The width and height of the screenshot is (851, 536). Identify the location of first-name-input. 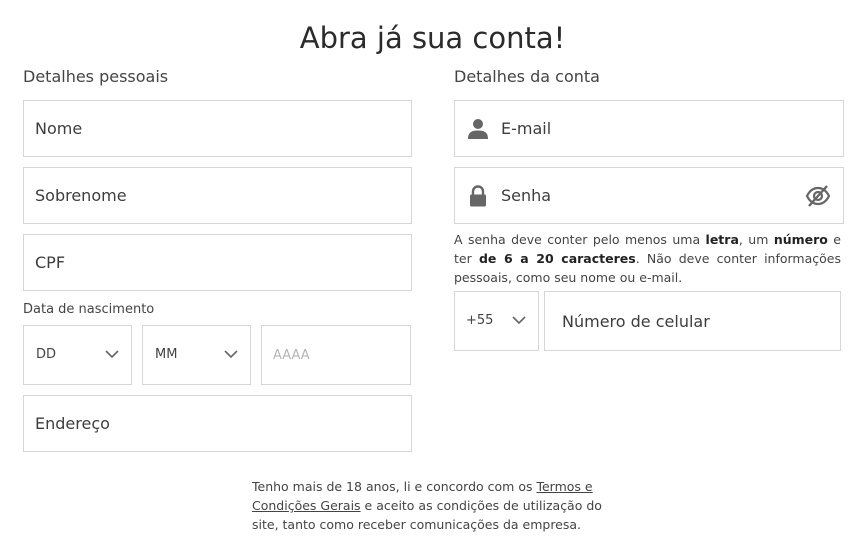
(217, 128).